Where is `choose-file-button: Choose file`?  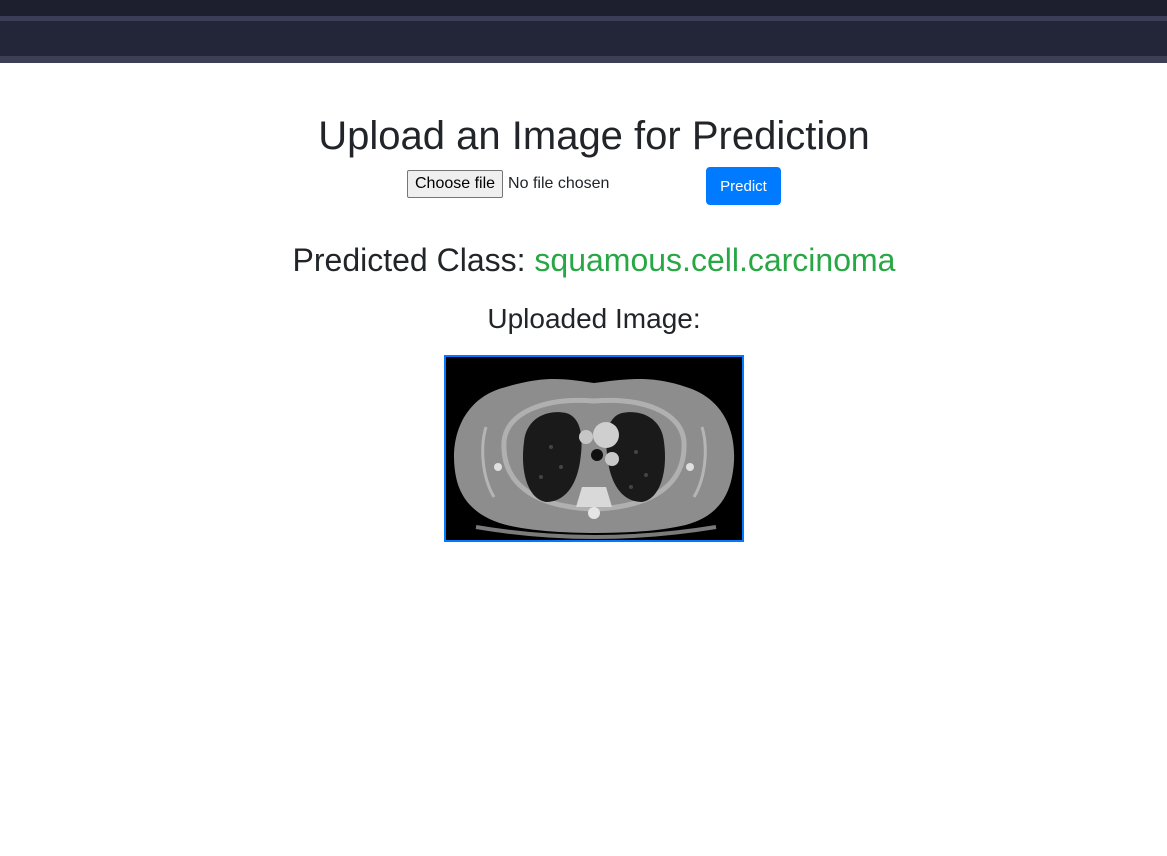
choose-file-button: Choose file is located at coordinates (455, 184).